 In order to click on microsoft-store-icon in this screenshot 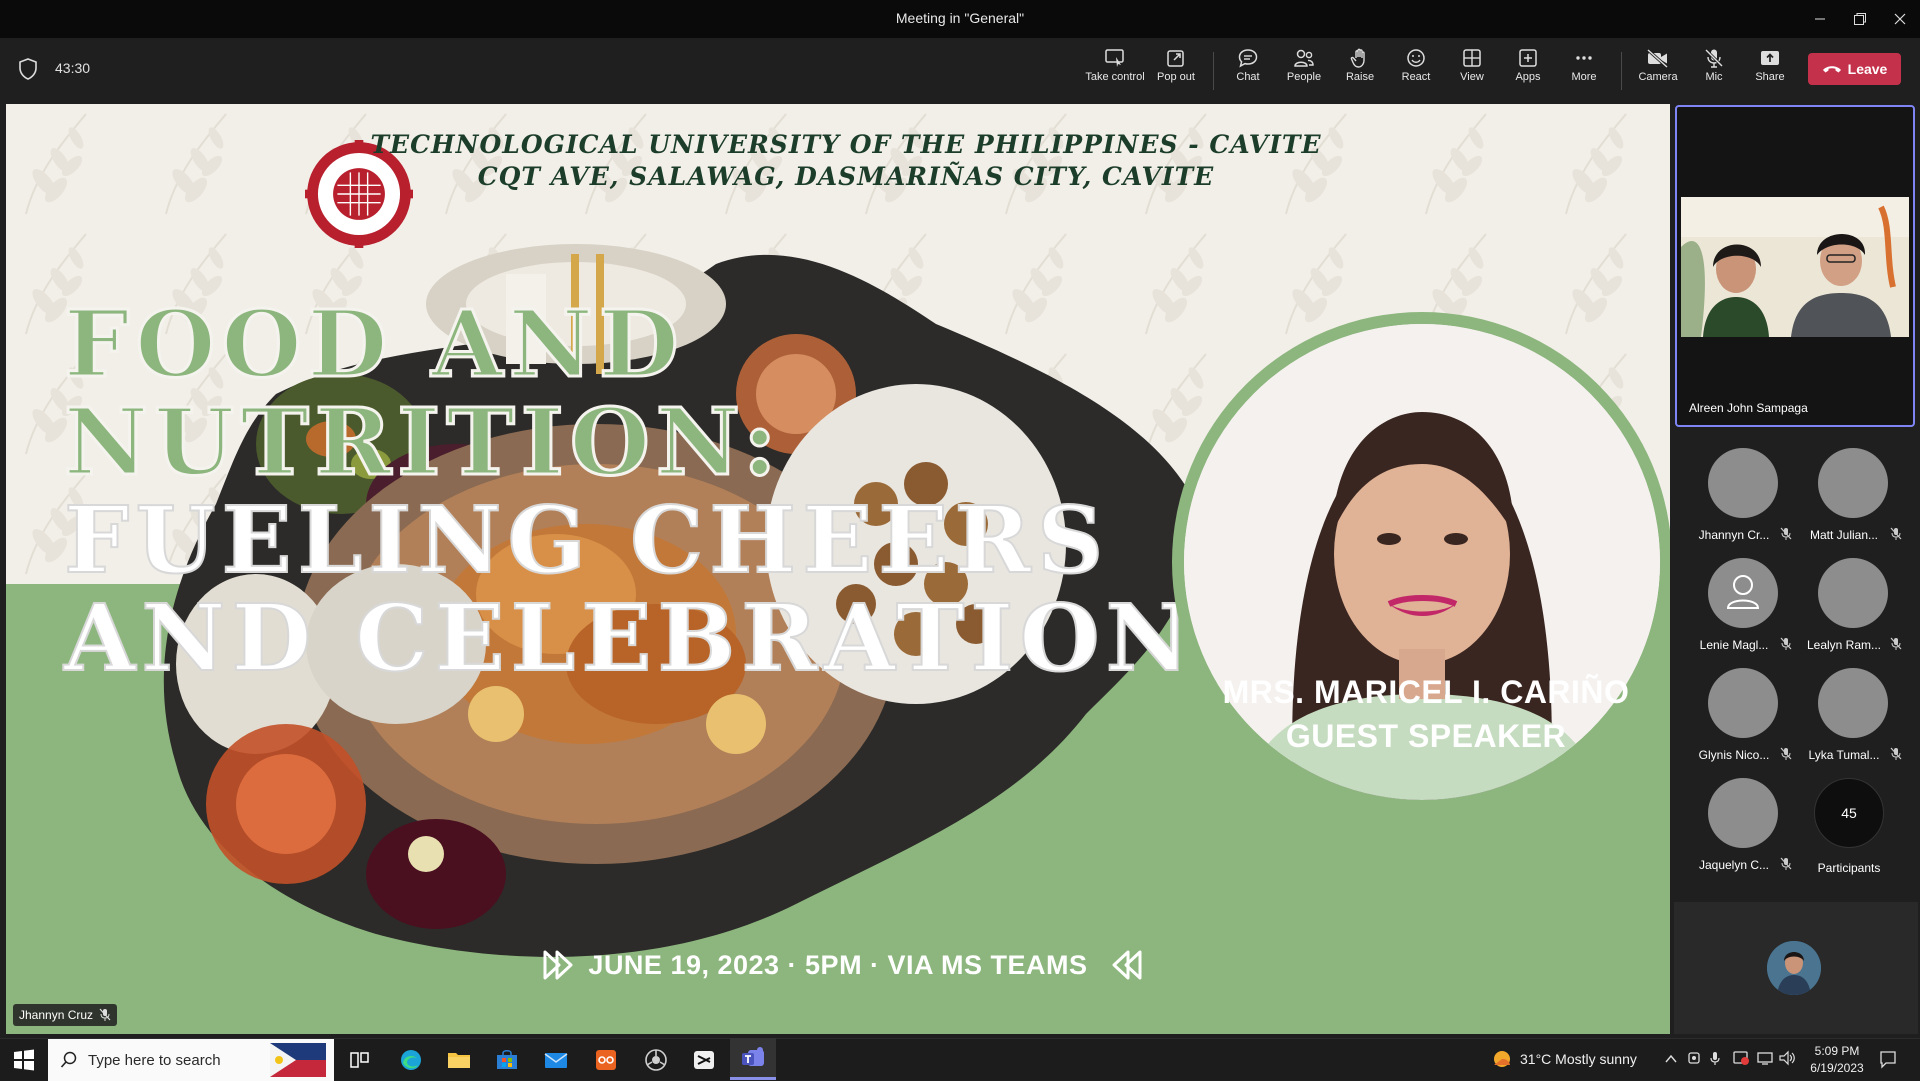, I will do `click(507, 1060)`.